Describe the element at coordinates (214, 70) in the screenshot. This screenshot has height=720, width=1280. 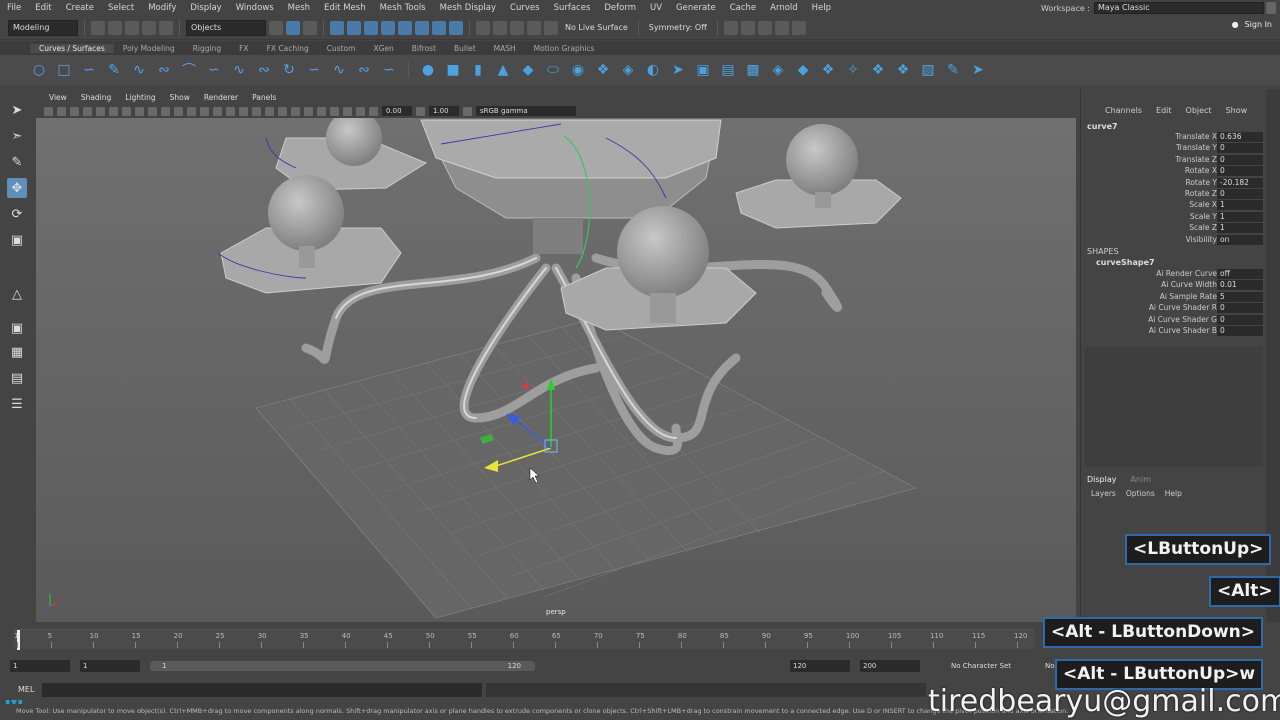
I see `curve-tool-icon: ∽` at that location.